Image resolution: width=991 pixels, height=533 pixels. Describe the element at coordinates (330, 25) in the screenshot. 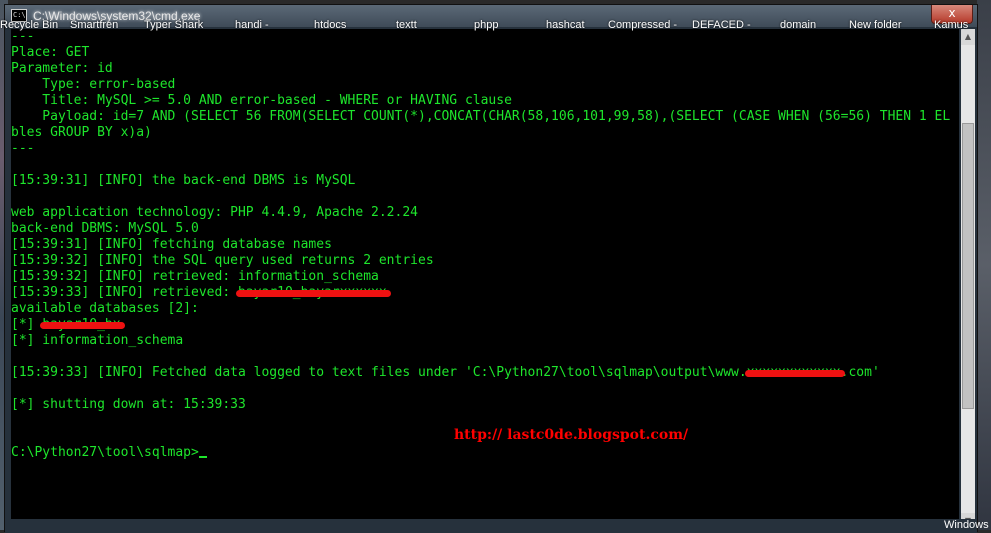

I see `desktop-icon-label: htdocs` at that location.